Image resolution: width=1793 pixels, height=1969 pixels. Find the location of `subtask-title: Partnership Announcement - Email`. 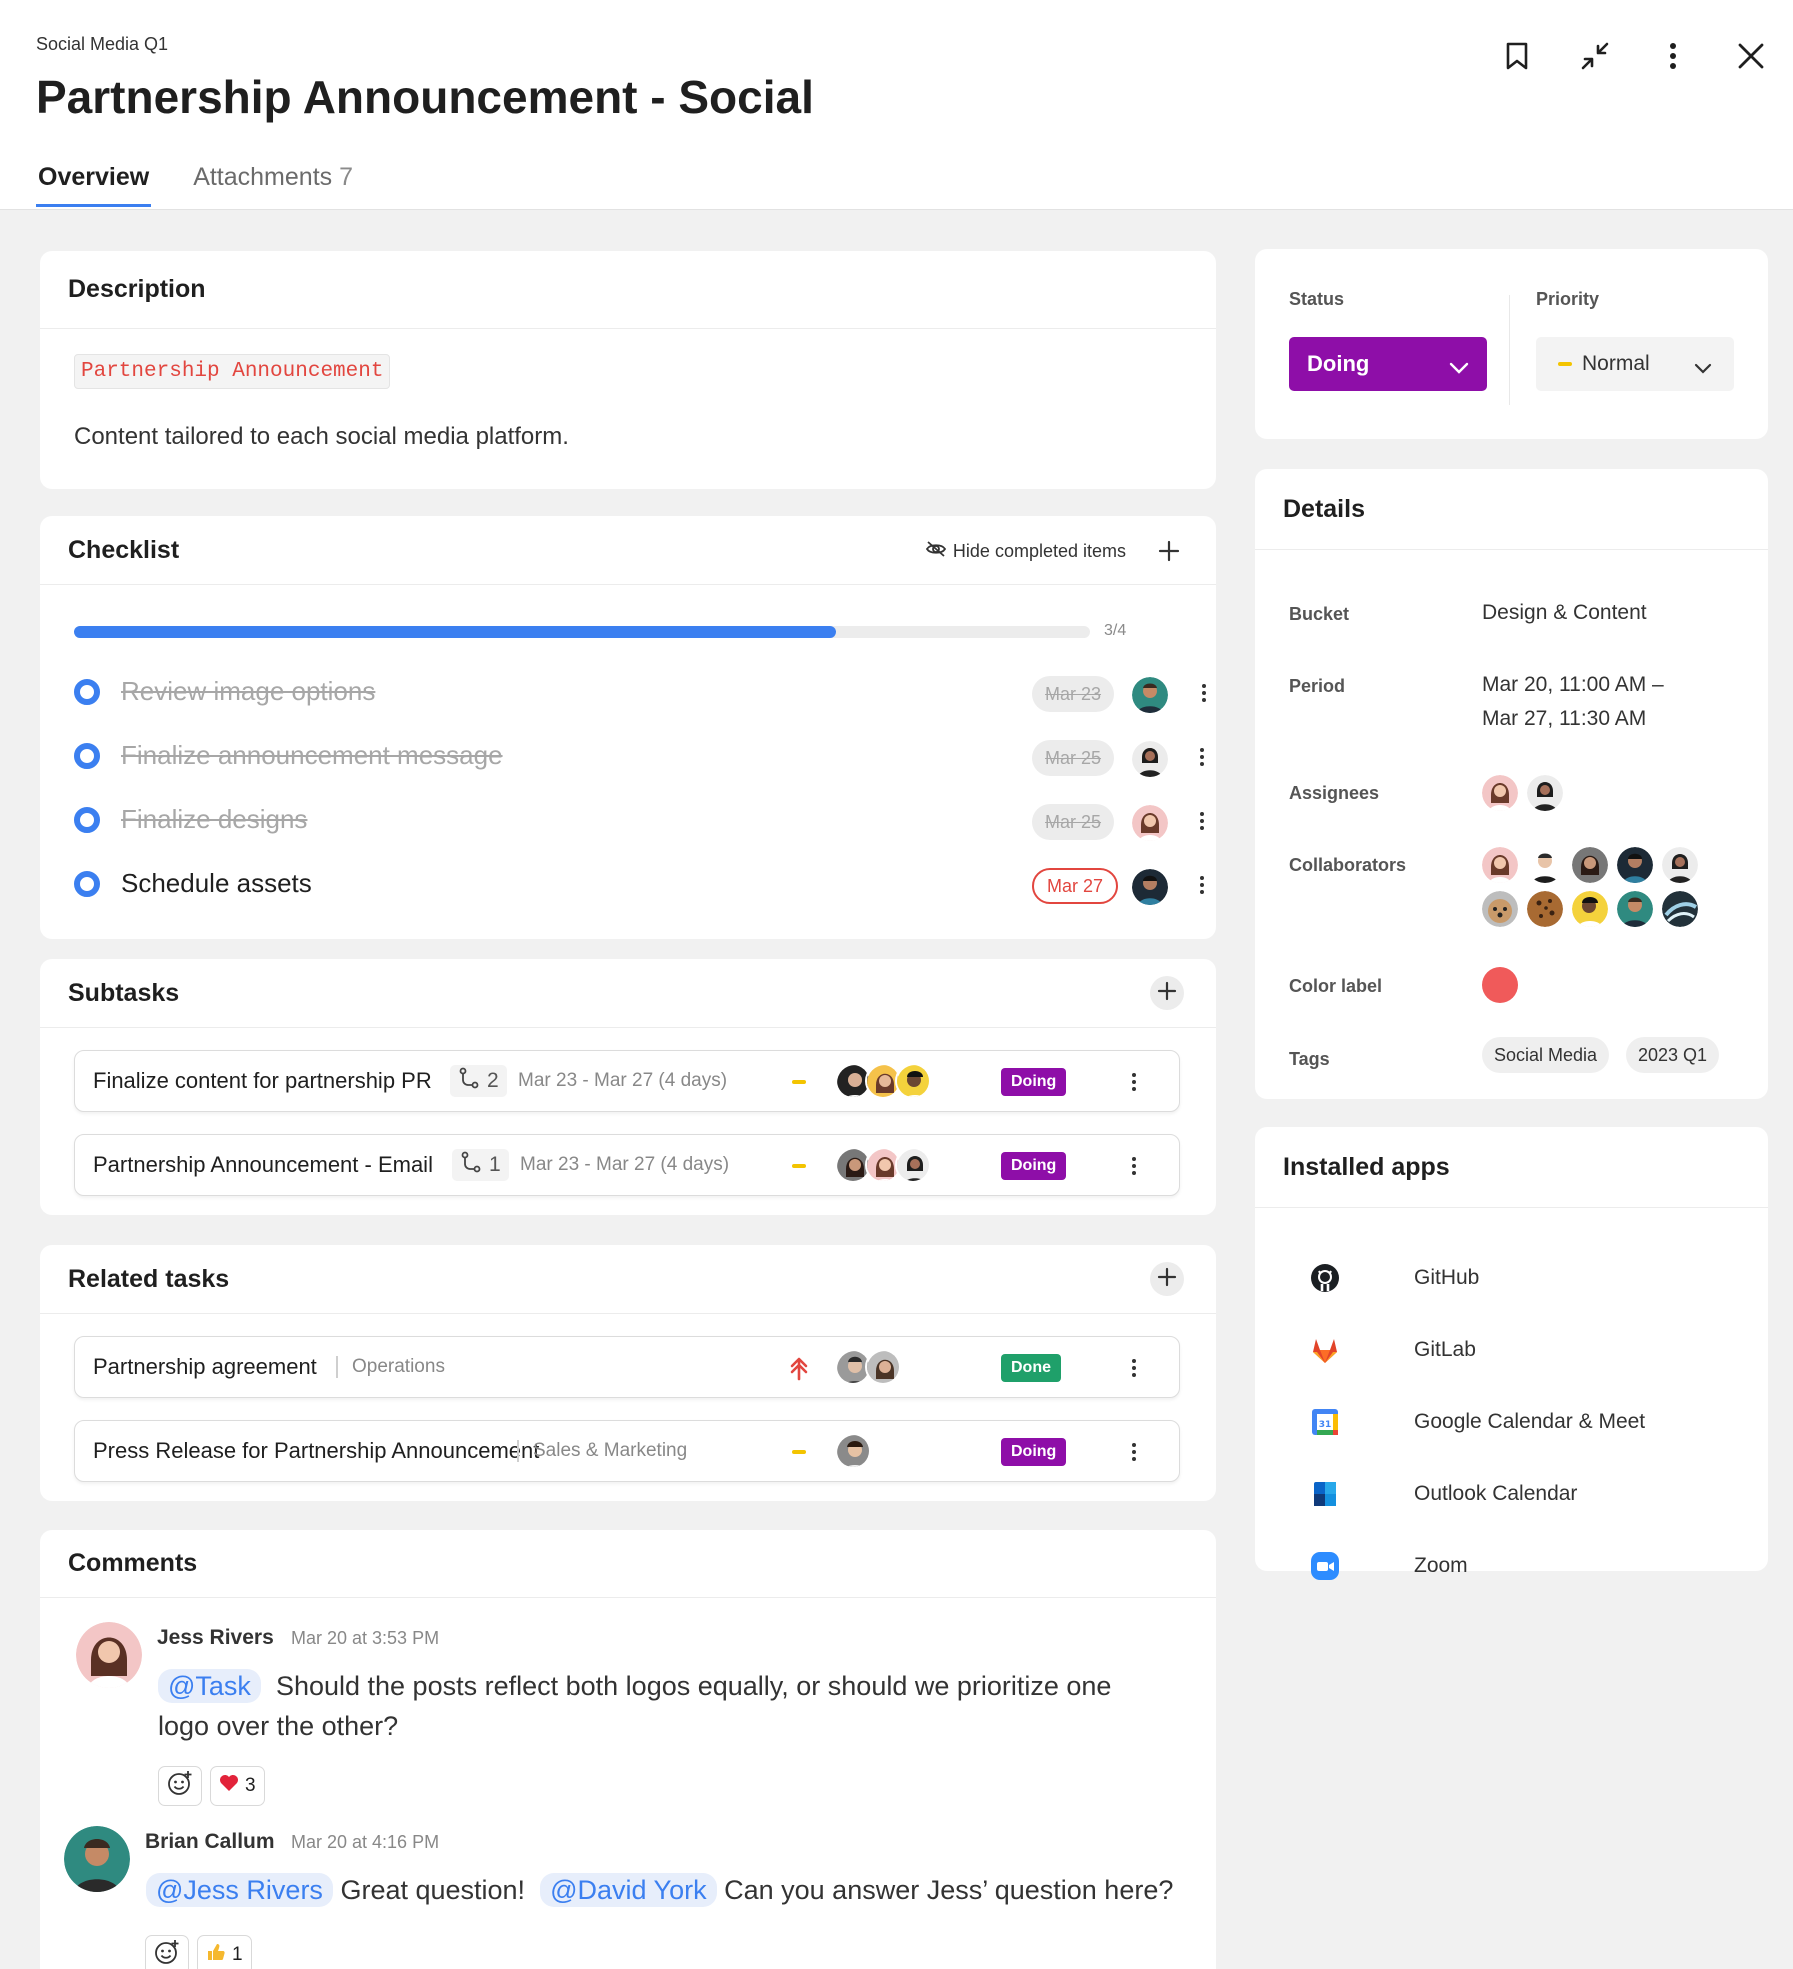

subtask-title: Partnership Announcement - Email is located at coordinates (263, 1165).